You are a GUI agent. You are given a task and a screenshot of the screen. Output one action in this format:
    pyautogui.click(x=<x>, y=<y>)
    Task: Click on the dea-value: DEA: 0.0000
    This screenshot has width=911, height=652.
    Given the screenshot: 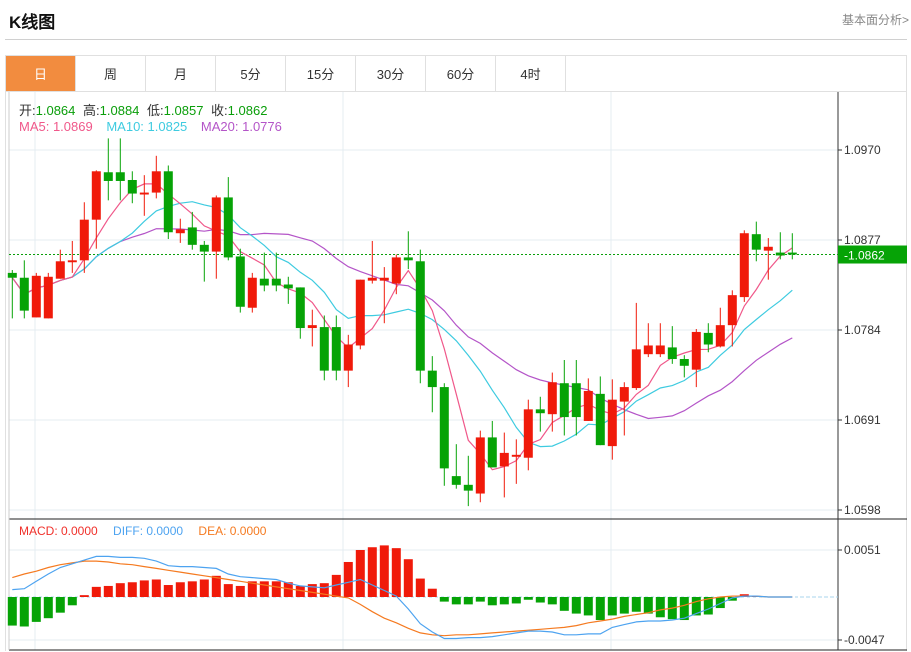 What is the action you would take?
    pyautogui.click(x=232, y=531)
    